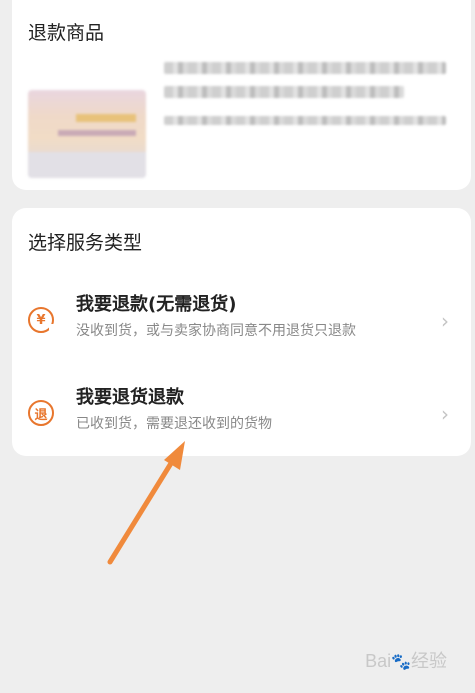 The height and width of the screenshot is (693, 475). I want to click on baidu-jingyan-watermark: Bai🐾经验, so click(406, 660).